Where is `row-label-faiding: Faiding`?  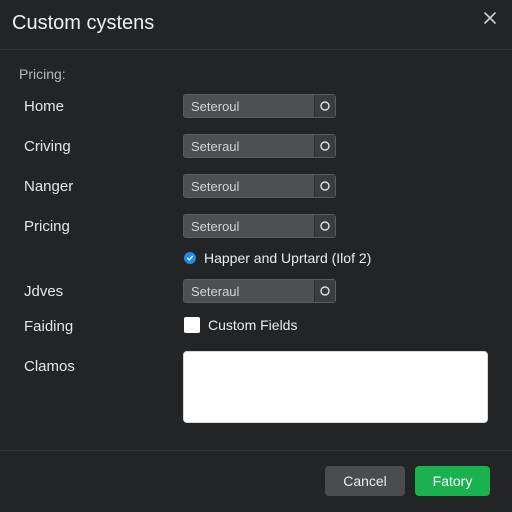
row-label-faiding: Faiding is located at coordinates (49, 326).